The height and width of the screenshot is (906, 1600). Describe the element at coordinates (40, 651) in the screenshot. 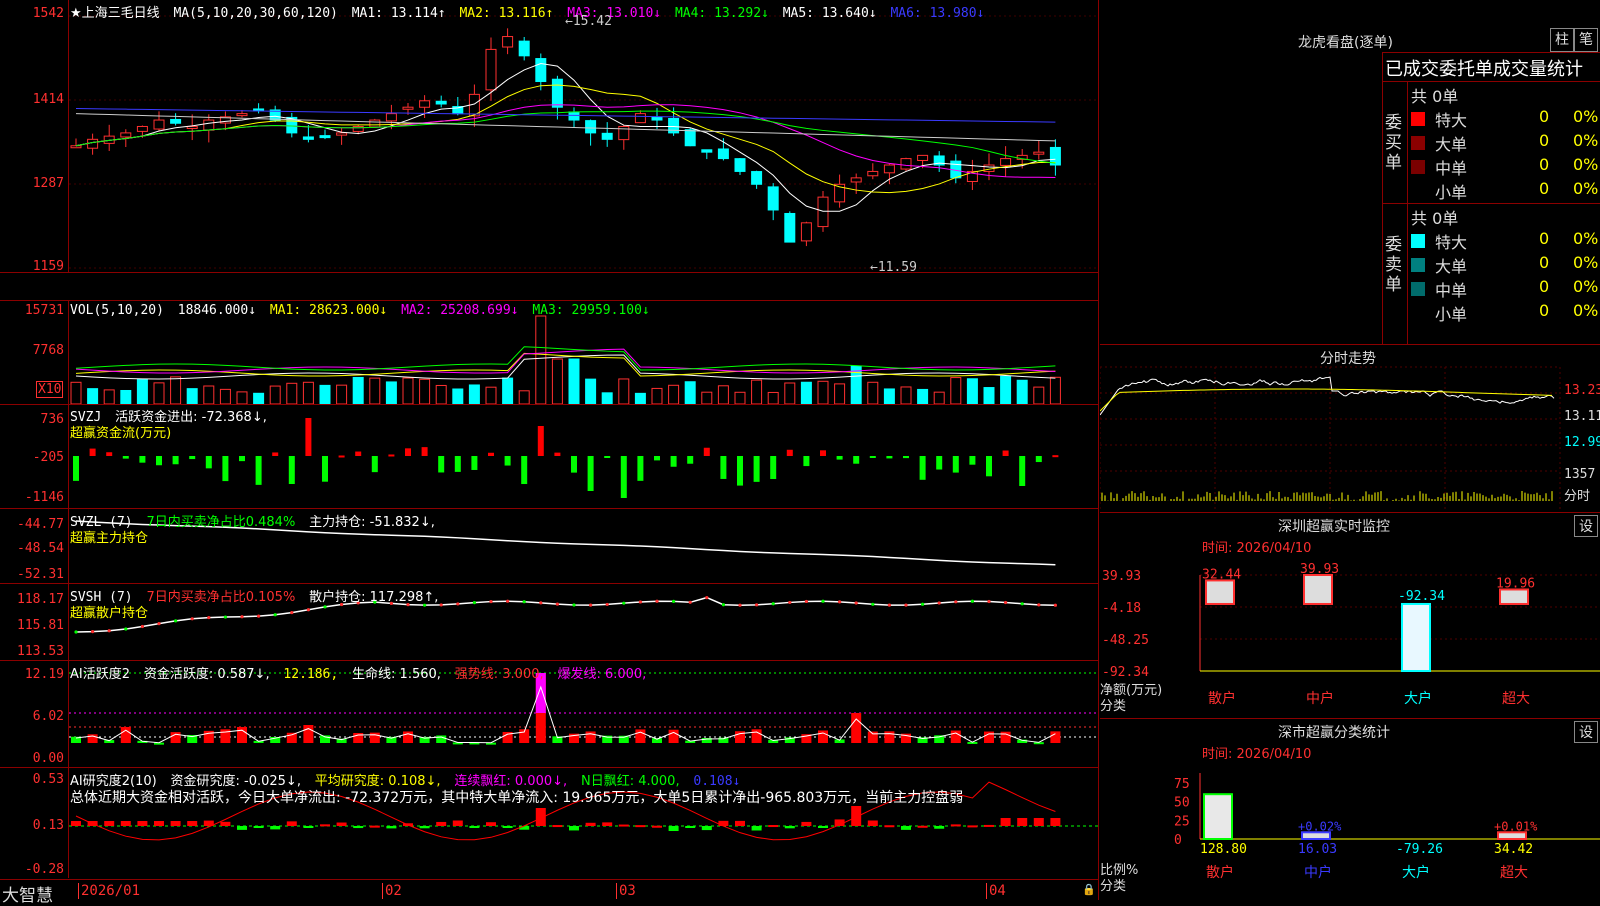

I see `y-tick: 113.53` at that location.